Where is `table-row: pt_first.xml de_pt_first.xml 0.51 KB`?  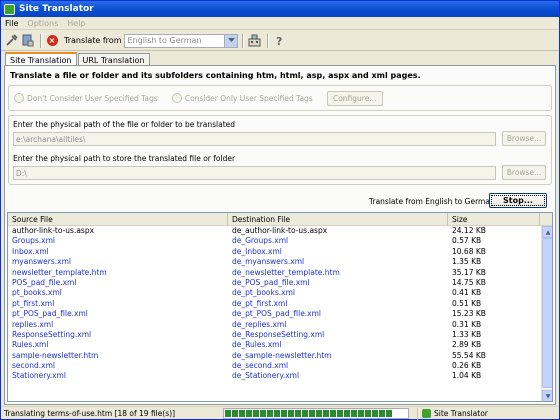 table-row: pt_first.xml de_pt_first.xml 0.51 KB is located at coordinates (274, 304).